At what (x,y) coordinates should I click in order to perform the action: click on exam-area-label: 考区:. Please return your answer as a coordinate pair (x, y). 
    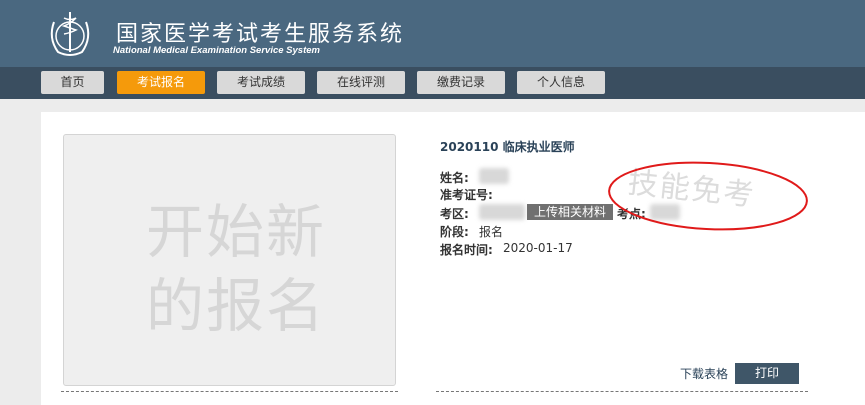
    Looking at the image, I should click on (454, 214).